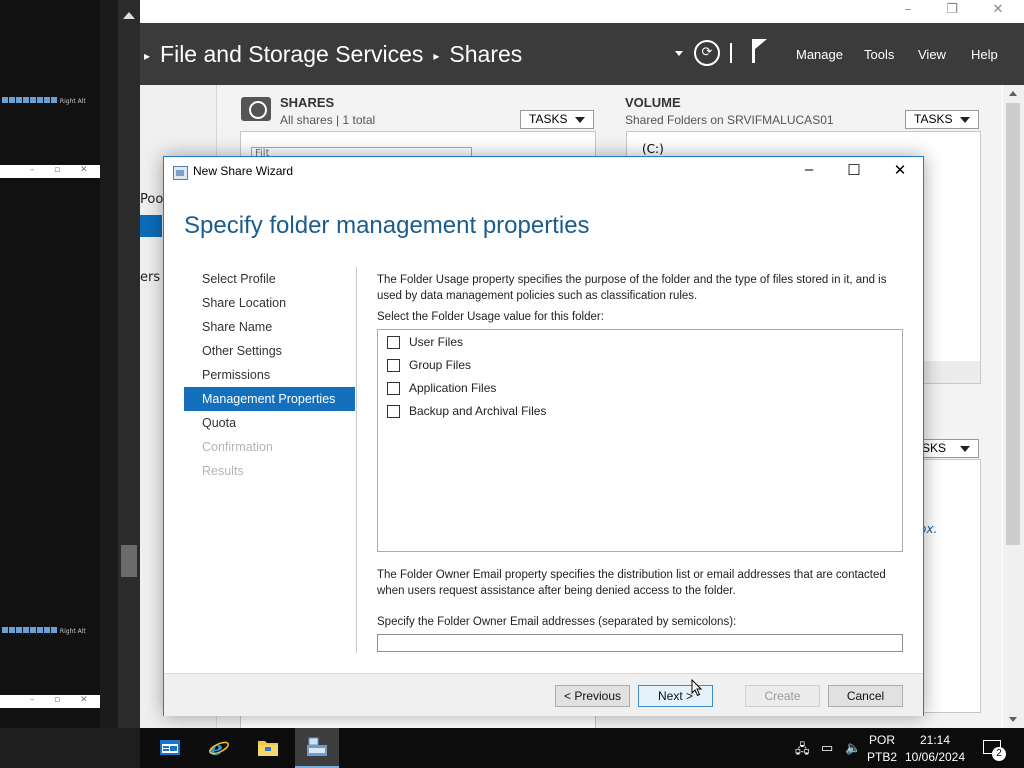 This screenshot has width=1024, height=768. Describe the element at coordinates (151, 226) in the screenshot. I see `nav-selected-item` at that location.